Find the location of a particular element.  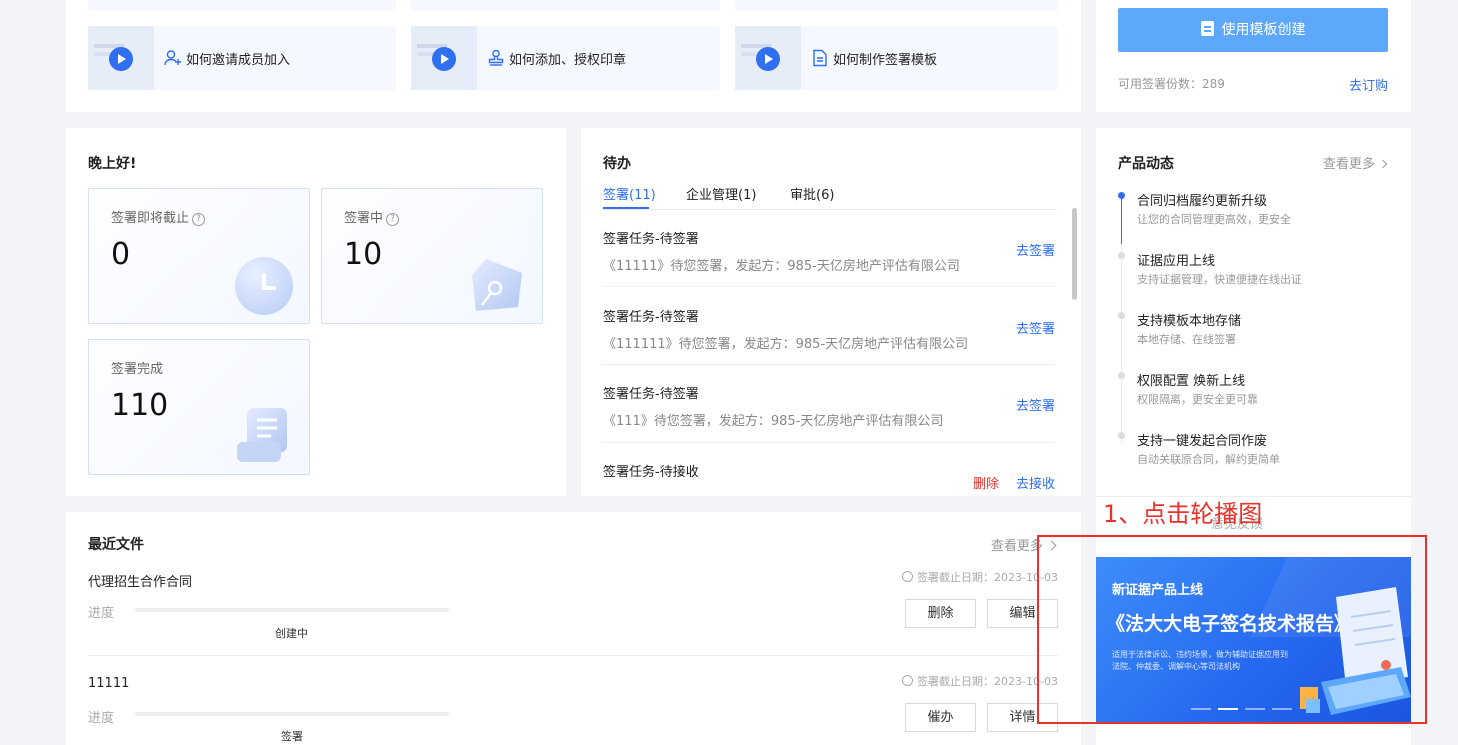

news-item-title: 合同归档履约更新升级 is located at coordinates (1202, 199).